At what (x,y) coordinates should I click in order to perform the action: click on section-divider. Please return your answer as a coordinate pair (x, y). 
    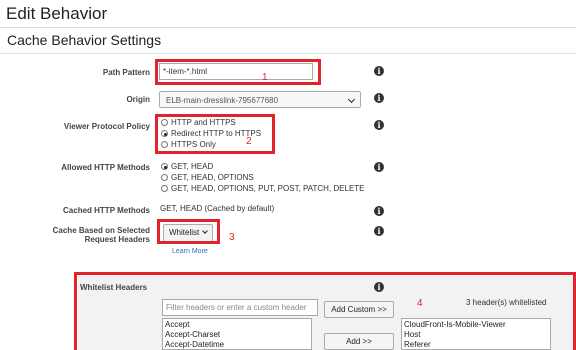
    Looking at the image, I should click on (288, 53).